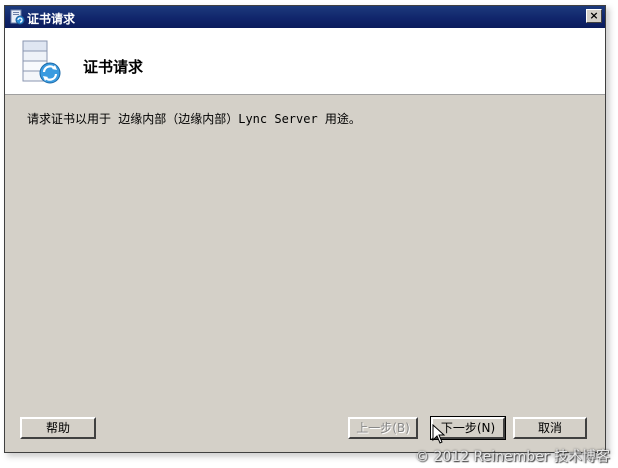 The height and width of the screenshot is (468, 618). I want to click on previous-button: 上一步(B), so click(383, 428).